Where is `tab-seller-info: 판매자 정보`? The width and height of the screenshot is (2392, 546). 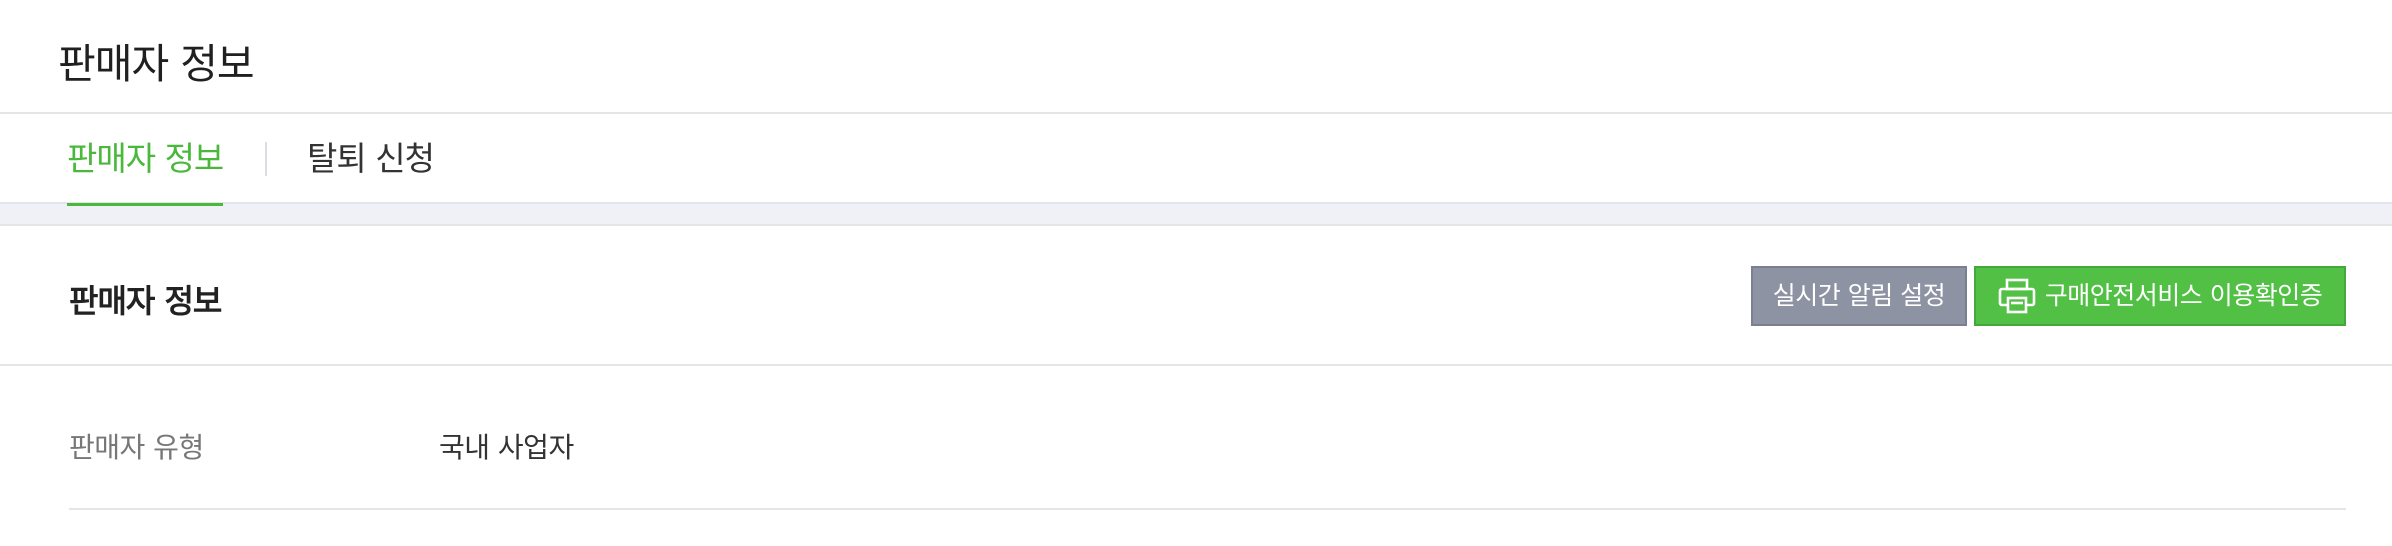 tab-seller-info: 판매자 정보 is located at coordinates (145, 160).